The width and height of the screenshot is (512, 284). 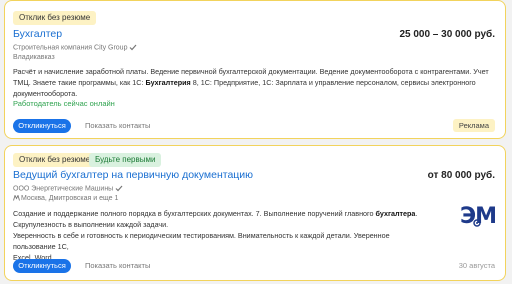 What do you see at coordinates (16, 197) in the screenshot?
I see `metro-icon` at bounding box center [16, 197].